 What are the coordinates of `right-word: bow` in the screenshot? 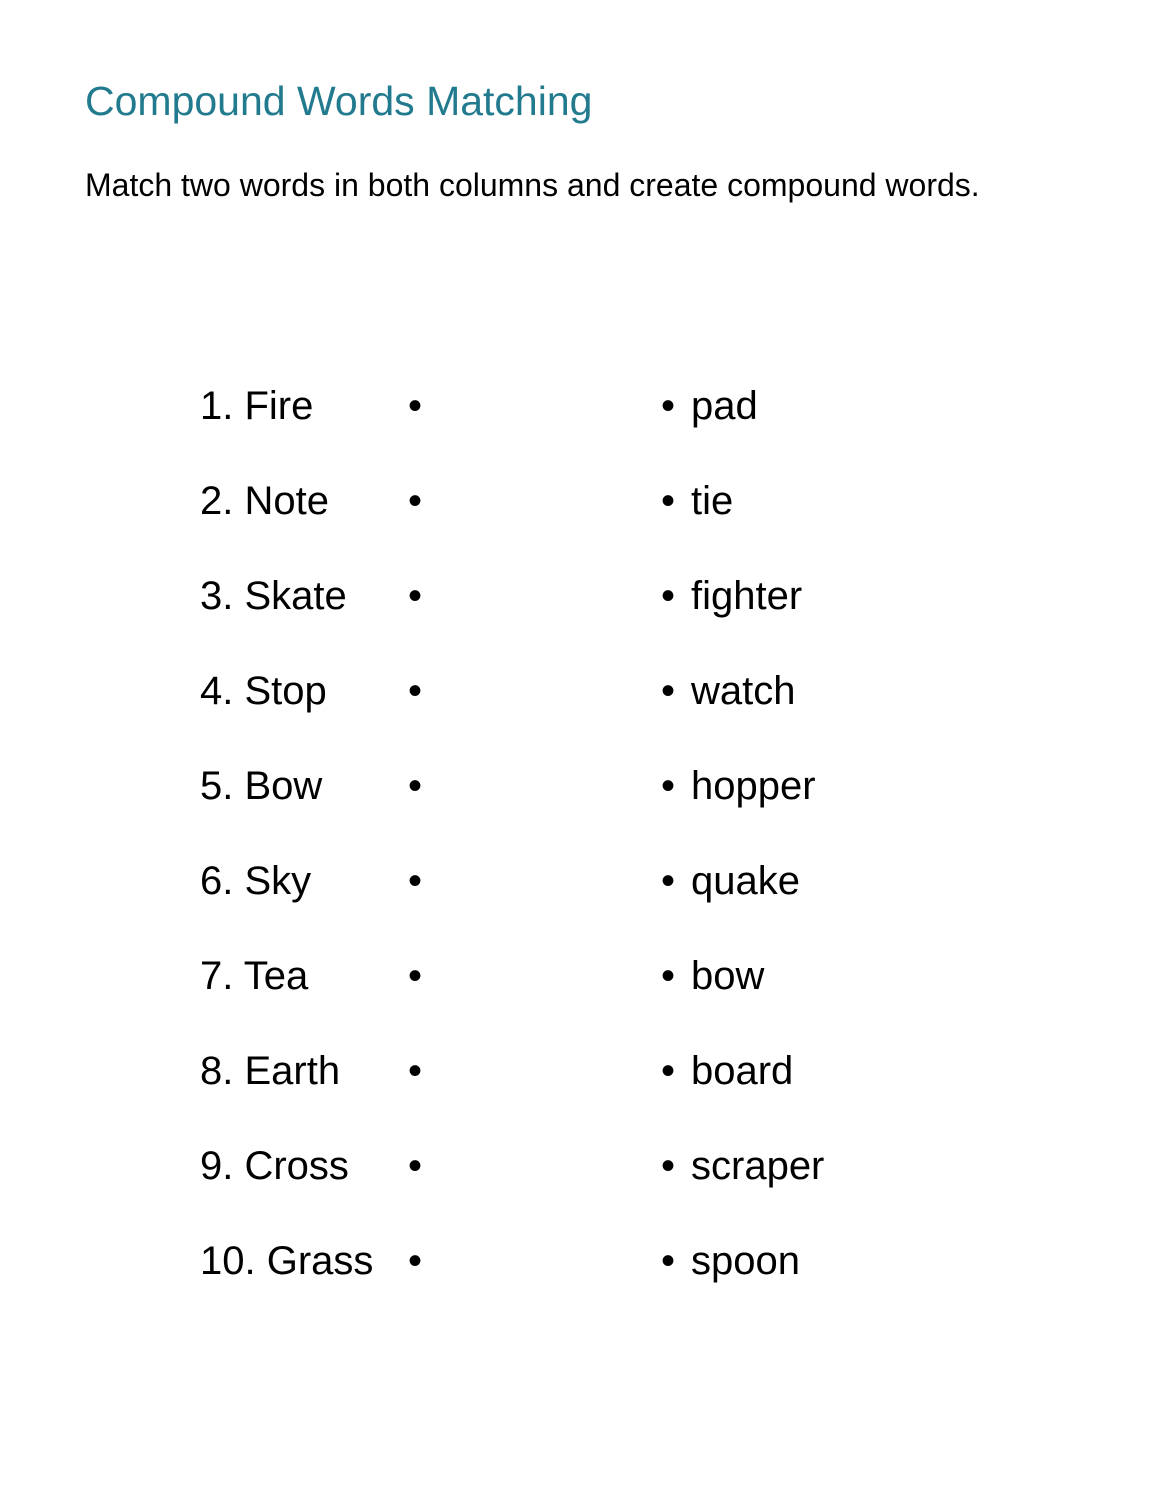 It's located at (728, 976).